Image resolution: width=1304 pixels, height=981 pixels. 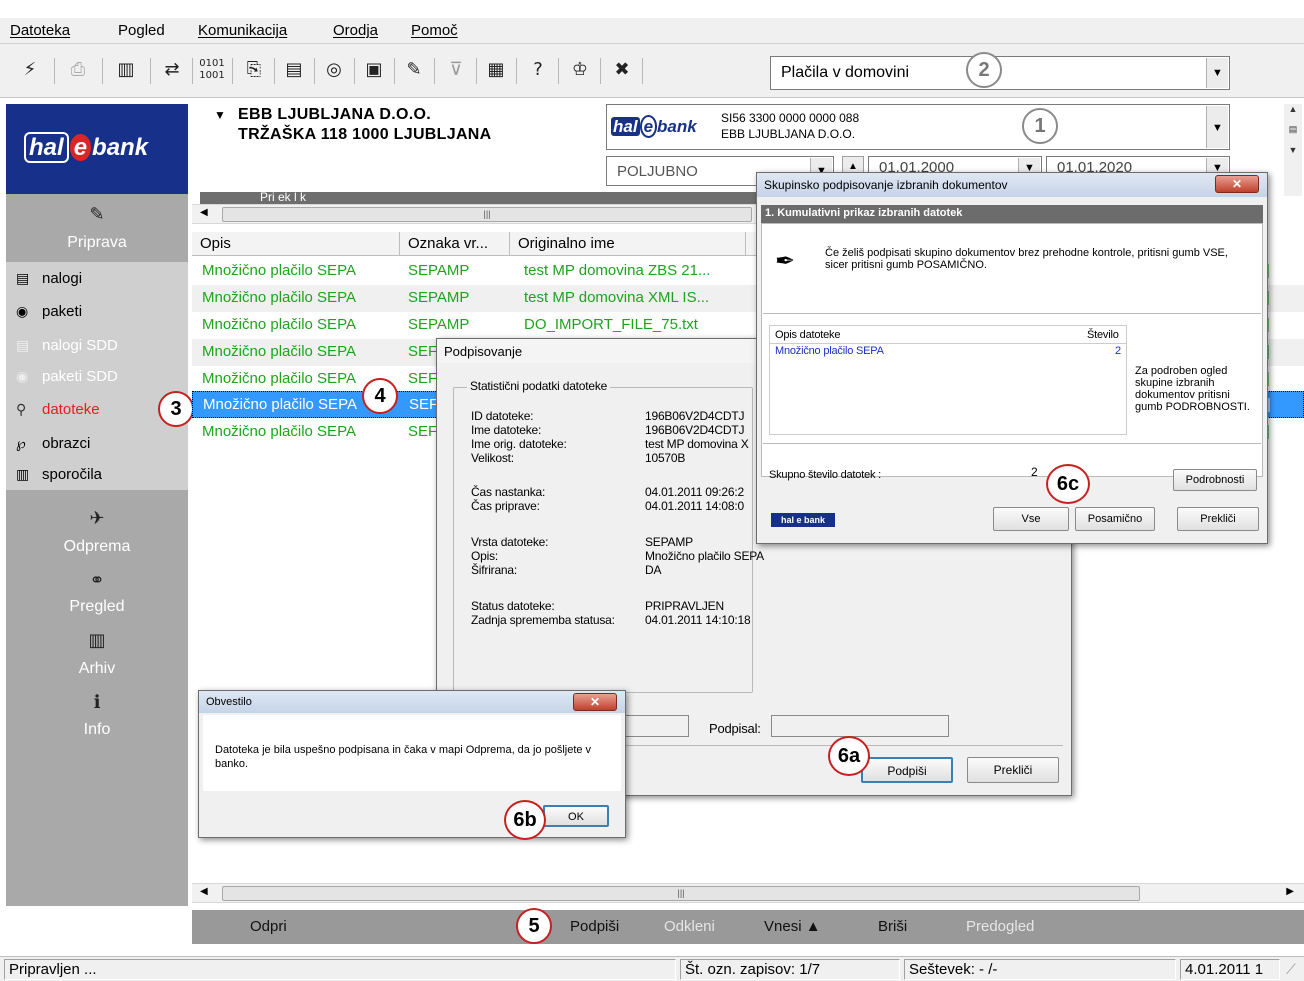 I want to click on sidebar-arhiv: Arhiv, so click(x=97, y=669).